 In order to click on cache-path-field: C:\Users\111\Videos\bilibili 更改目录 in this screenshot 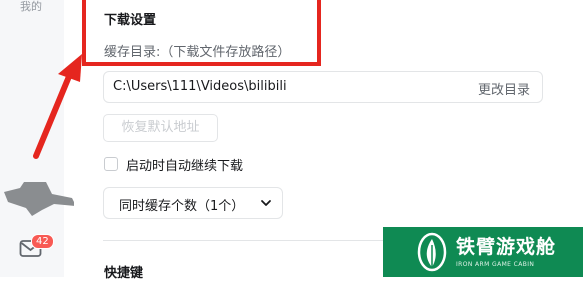, I will do `click(323, 87)`.